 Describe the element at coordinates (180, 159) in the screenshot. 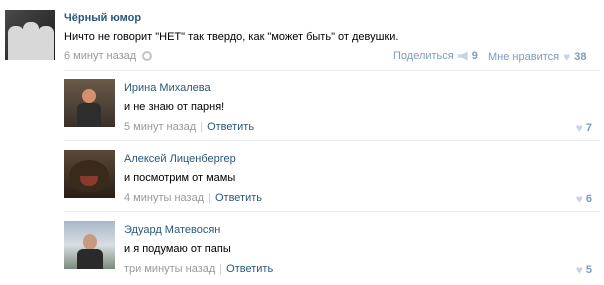

I see `comment-author-link: Алексей Лиценбергер` at that location.